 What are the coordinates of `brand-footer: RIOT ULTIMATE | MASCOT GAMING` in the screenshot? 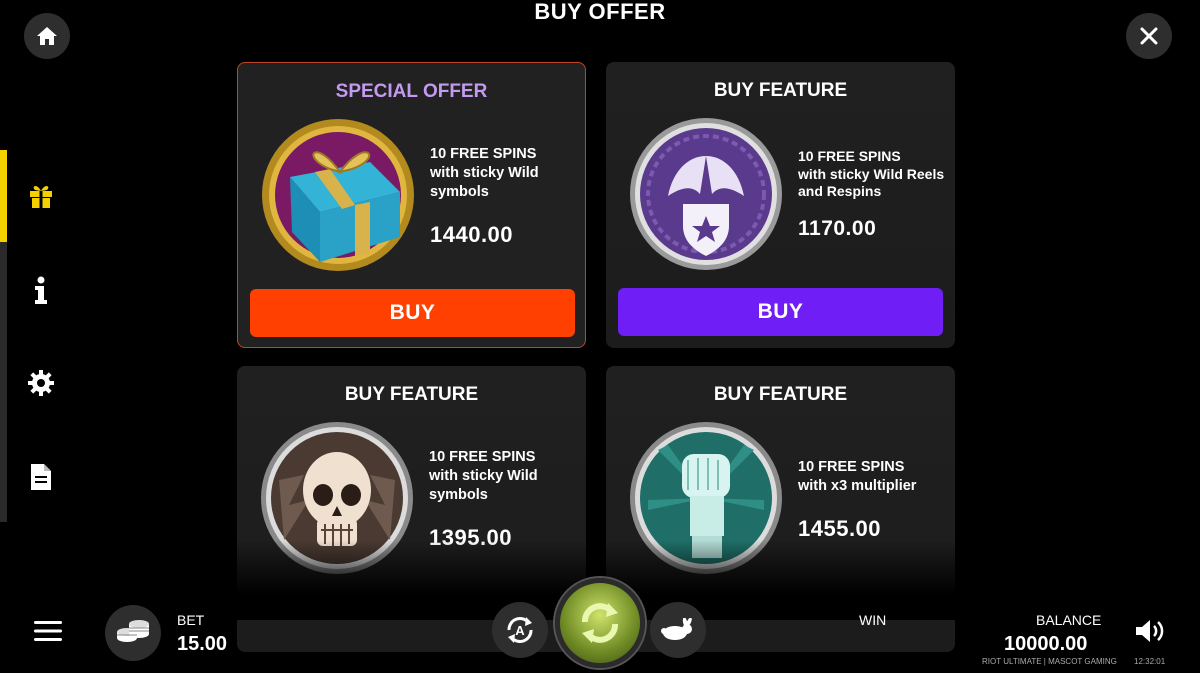 It's located at (1049, 661).